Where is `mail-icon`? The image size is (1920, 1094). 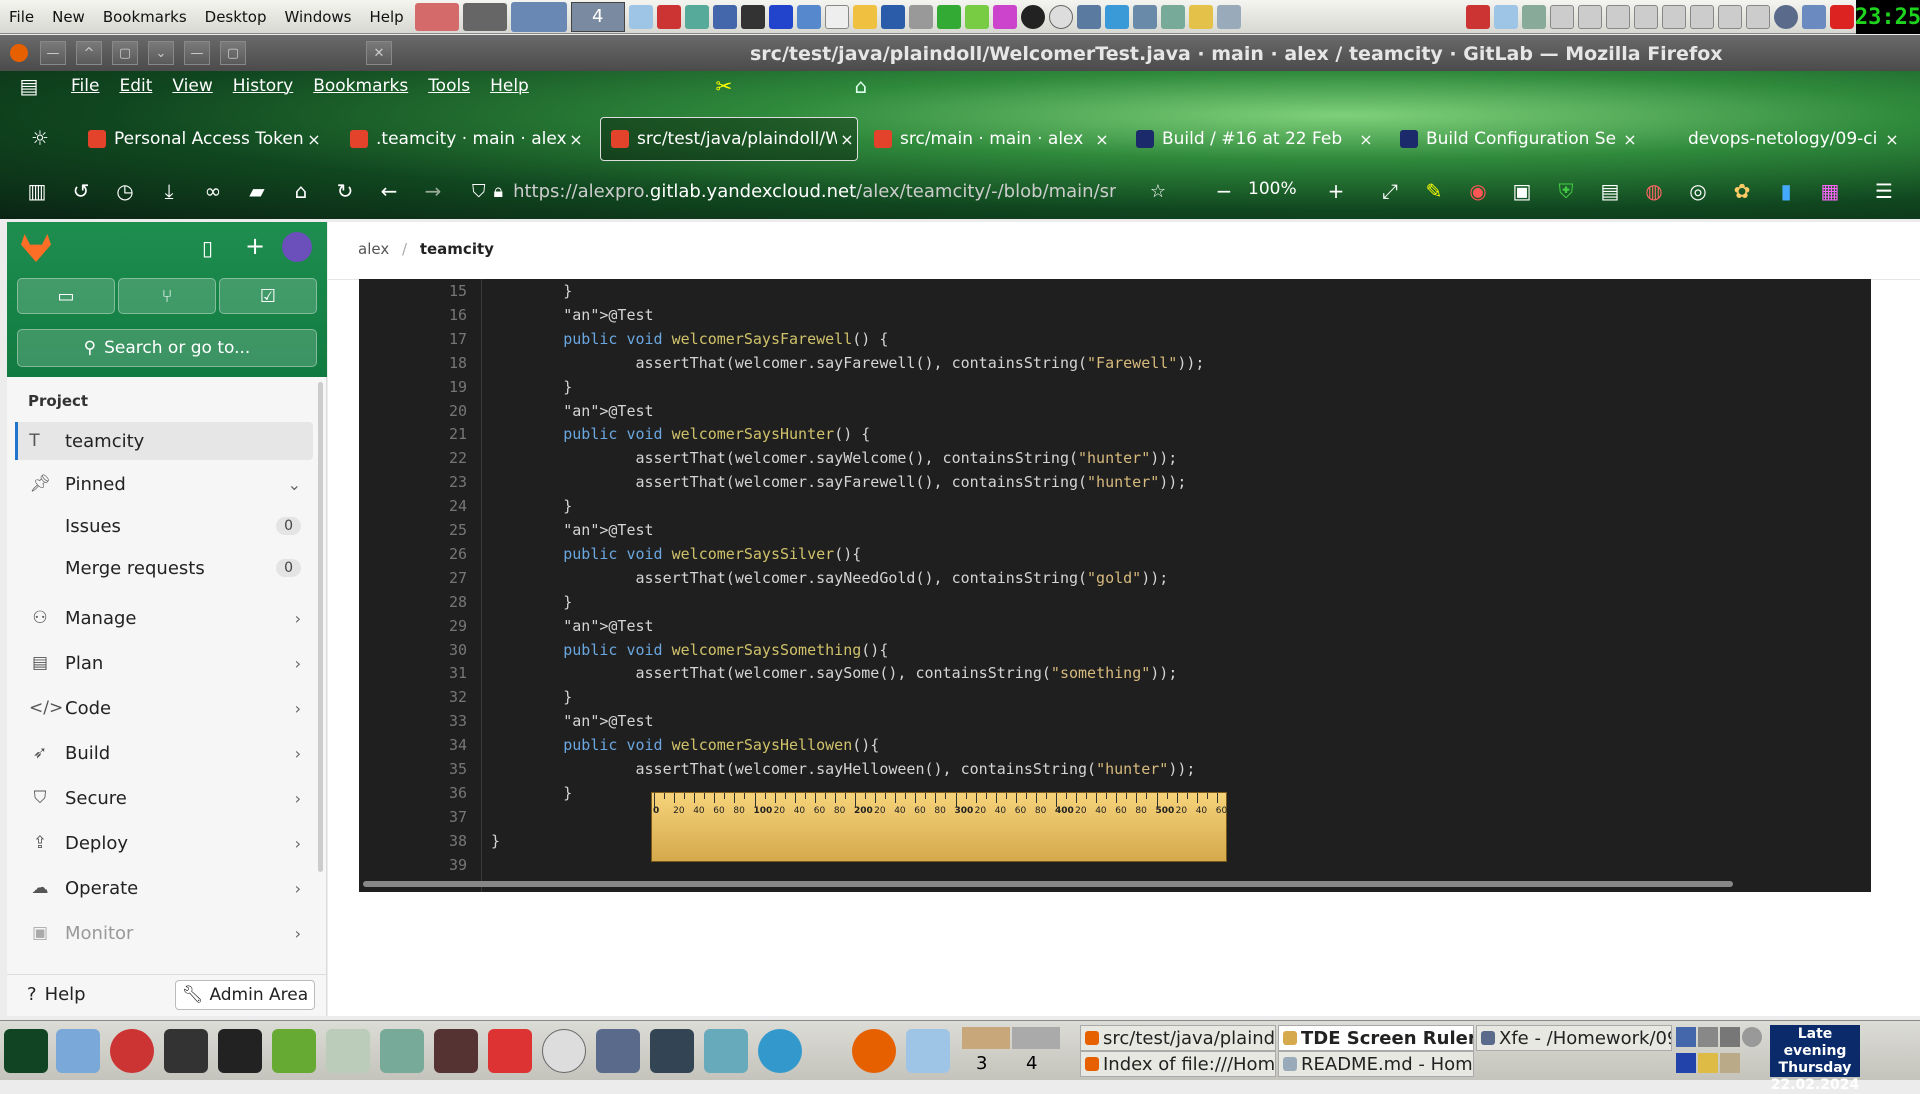 mail-icon is located at coordinates (348, 1051).